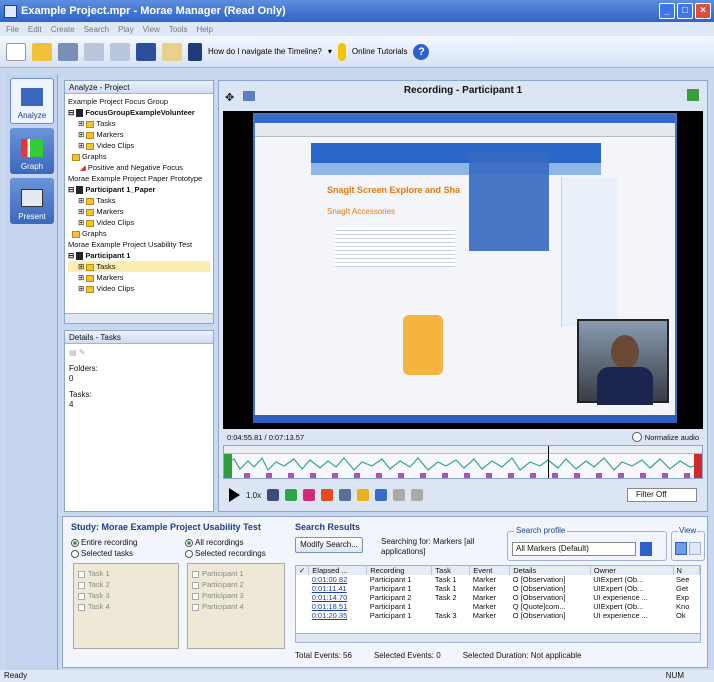 The width and height of the screenshot is (714, 682). What do you see at coordinates (329, 579) in the screenshot?
I see `elapsed-link: 0:01:00.82` at bounding box center [329, 579].